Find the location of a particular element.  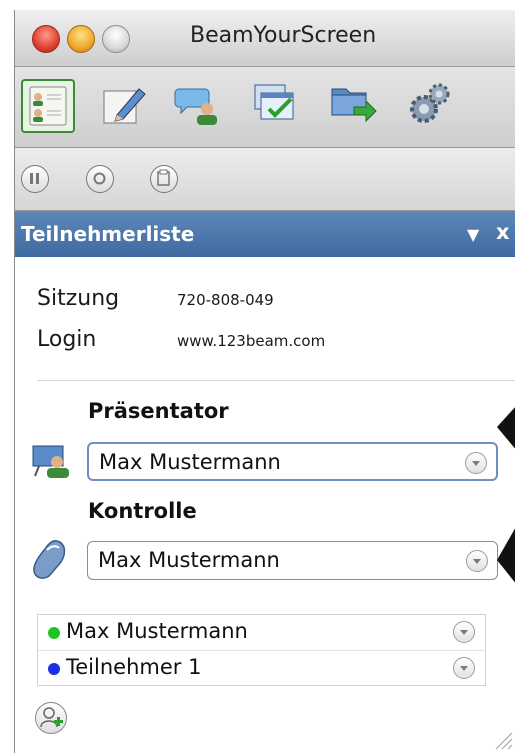

presenter-icon is located at coordinates (50, 461).